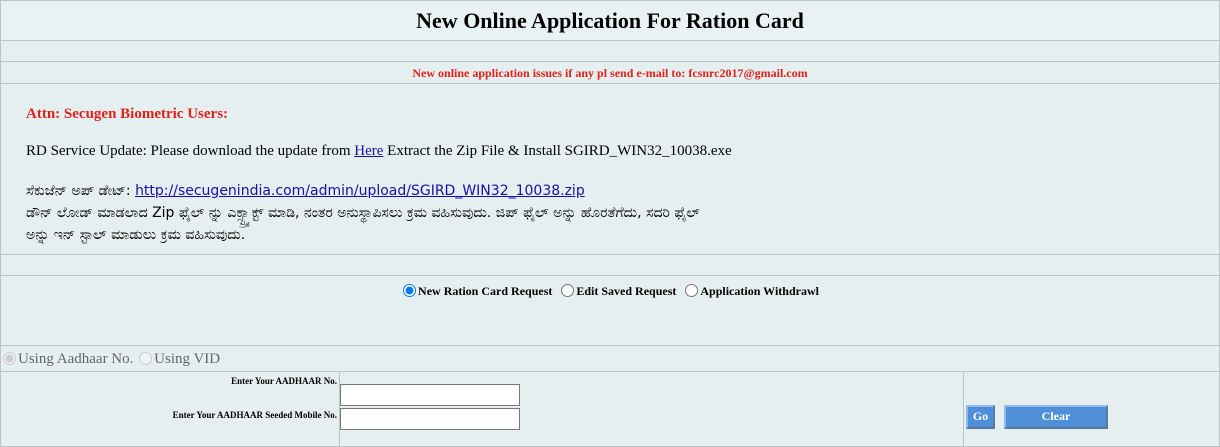 This screenshot has width=1220, height=447. I want to click on form-input-cell, so click(652, 409).